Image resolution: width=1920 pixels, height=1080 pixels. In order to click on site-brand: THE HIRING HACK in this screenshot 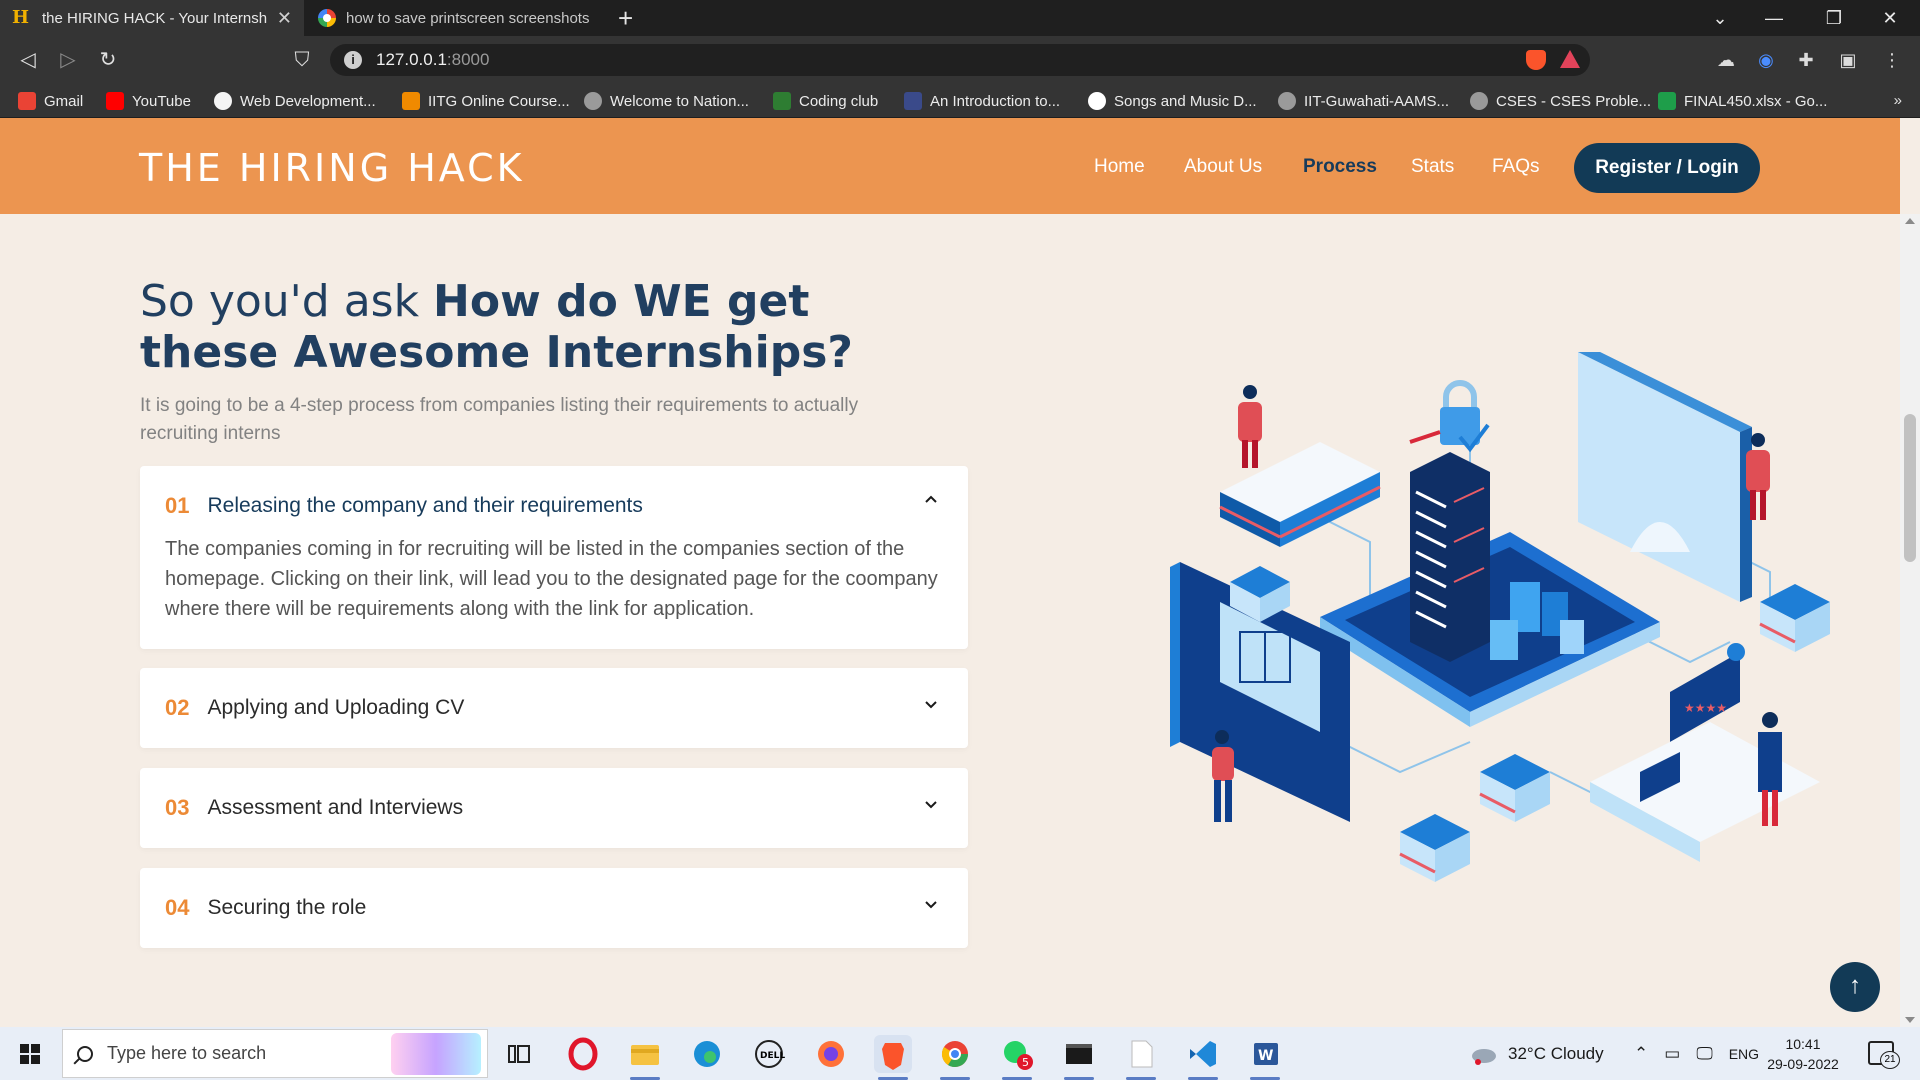, I will do `click(332, 168)`.